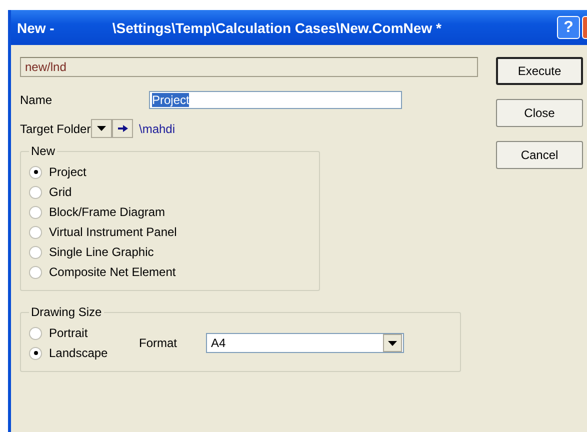 This screenshot has width=587, height=432. Describe the element at coordinates (170, 192) in the screenshot. I see `radio-option: Grid` at that location.